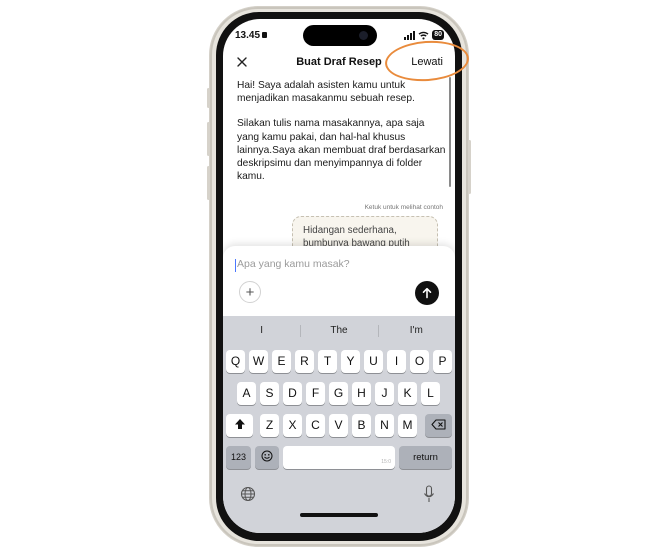 This screenshot has height=554, width=651. Describe the element at coordinates (327, 361) in the screenshot. I see `key-t: T` at that location.